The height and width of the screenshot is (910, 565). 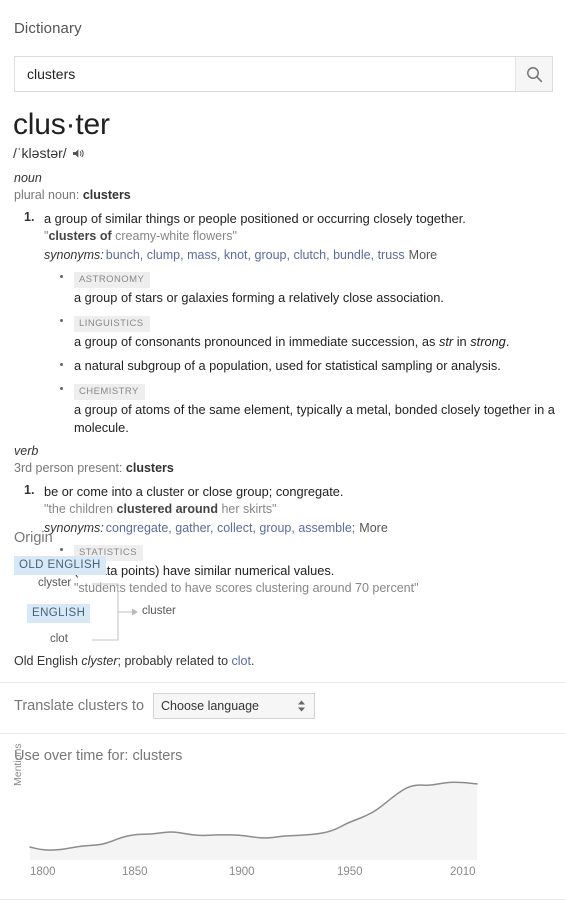 What do you see at coordinates (488, 341) in the screenshot?
I see `gloss-italic: strong` at bounding box center [488, 341].